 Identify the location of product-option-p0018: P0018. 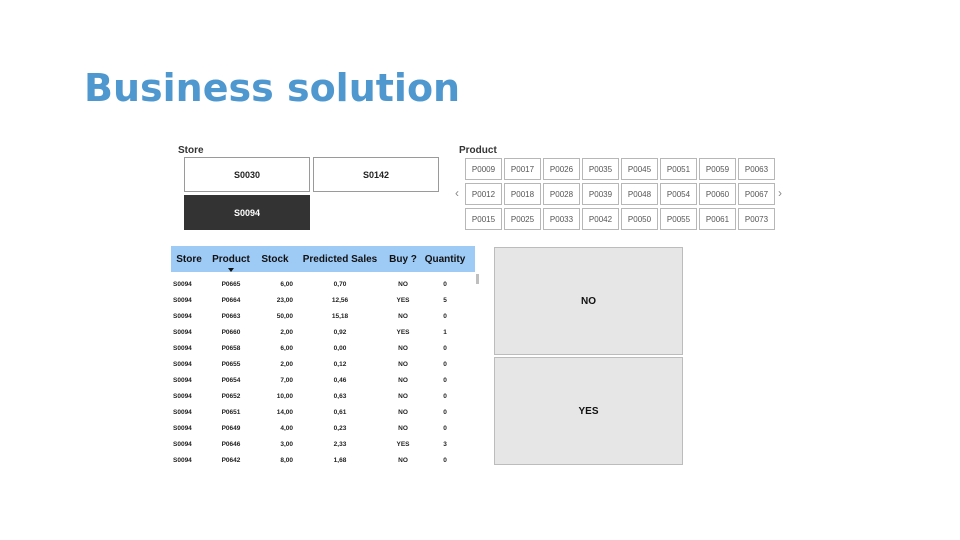
(522, 194).